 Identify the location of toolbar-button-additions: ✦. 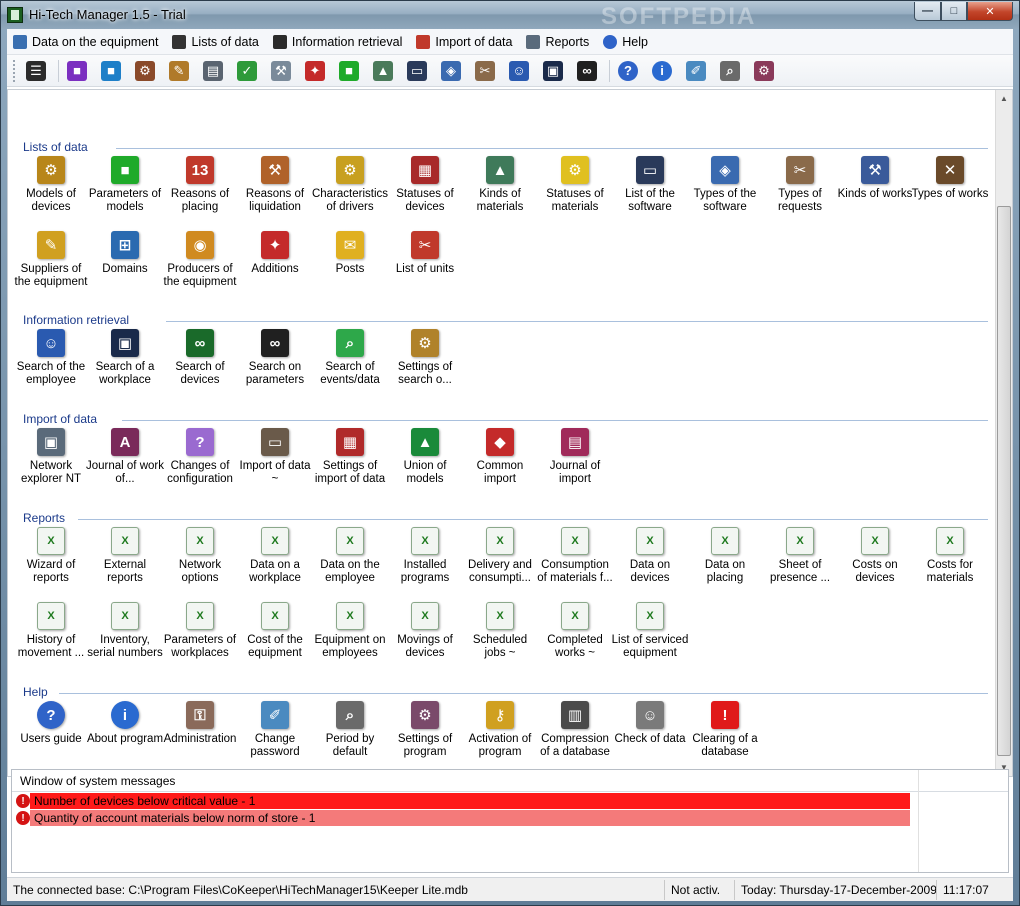
(315, 71).